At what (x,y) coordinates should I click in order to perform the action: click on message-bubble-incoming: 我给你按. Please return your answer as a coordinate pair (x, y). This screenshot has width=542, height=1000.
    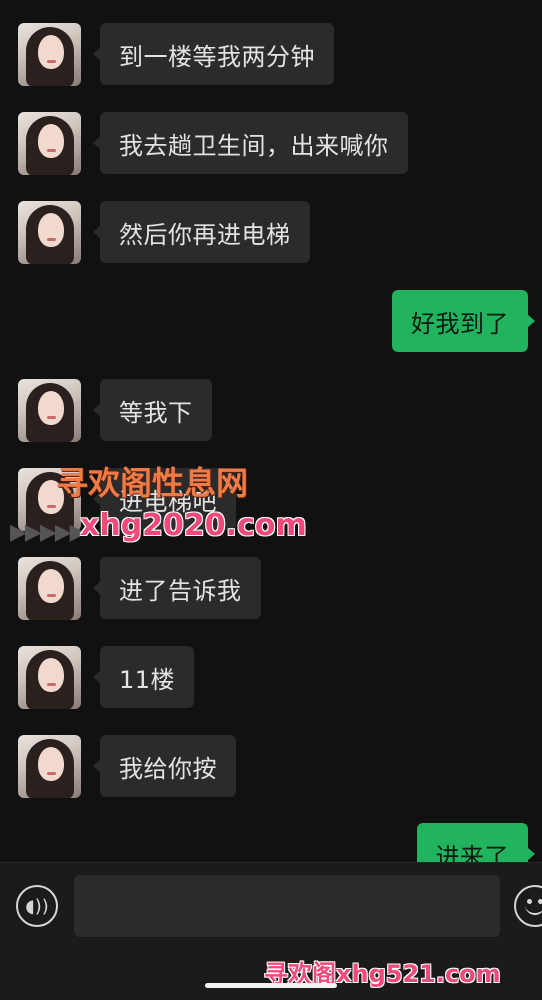
    Looking at the image, I should click on (164, 766).